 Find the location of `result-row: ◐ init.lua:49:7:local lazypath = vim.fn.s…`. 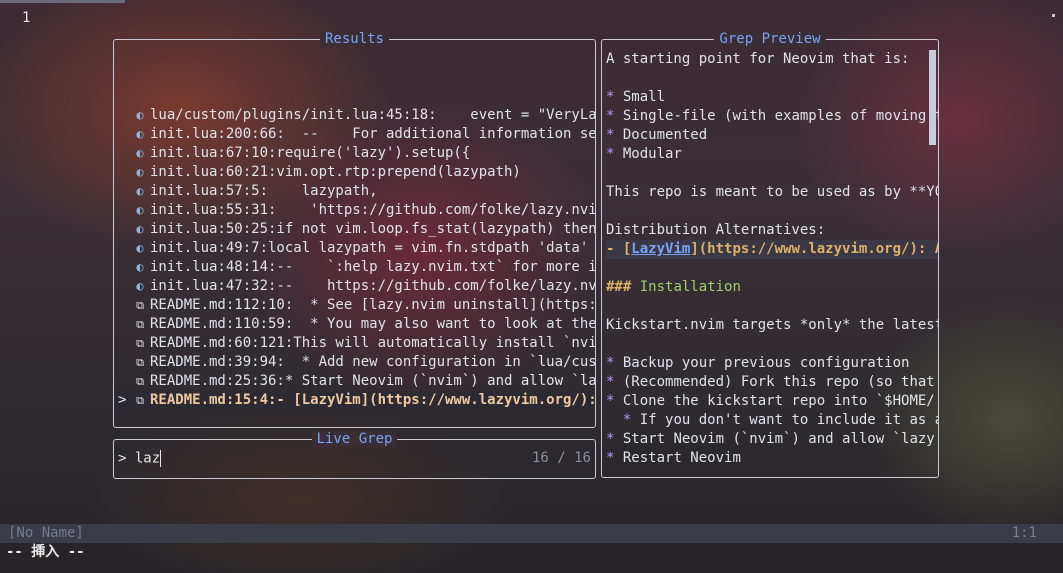

result-row: ◐ init.lua:49:7:local lazypath = vim.fn.s… is located at coordinates (354, 248).